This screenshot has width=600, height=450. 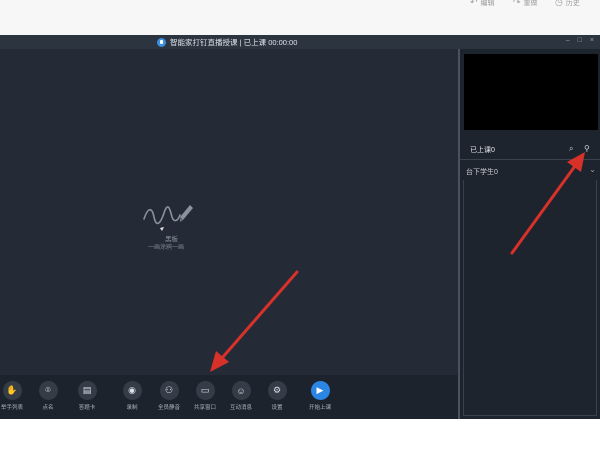 I want to click on maximize-button: □, so click(x=580, y=40).